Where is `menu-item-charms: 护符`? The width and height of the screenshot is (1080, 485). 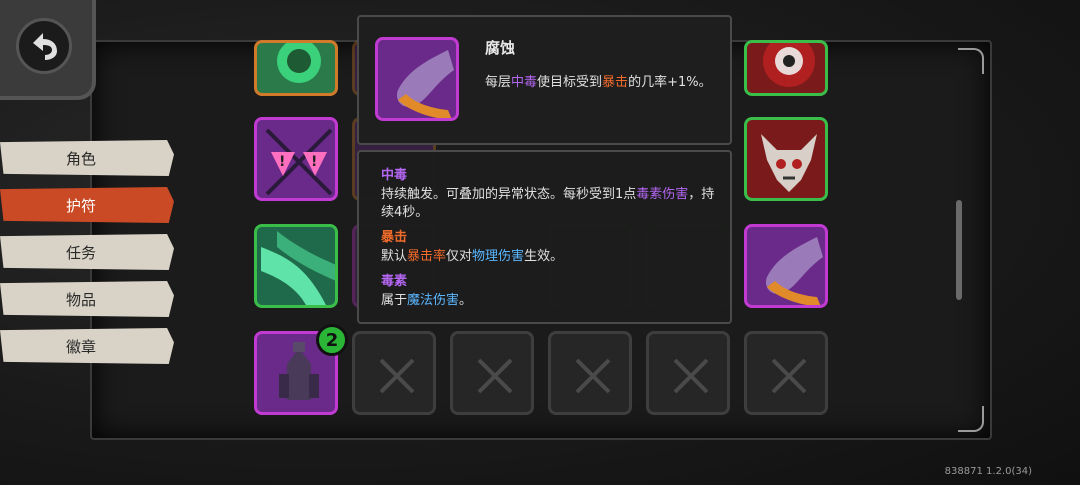 menu-item-charms: 护符 is located at coordinates (87, 205).